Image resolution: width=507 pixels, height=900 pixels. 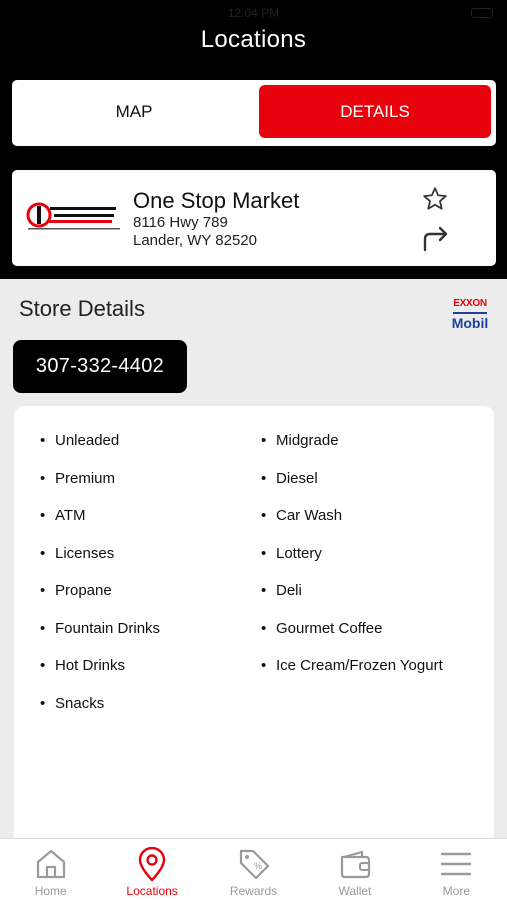 I want to click on bottom-tab-bar: Home Locations % Rewards Wallet More, so click(x=253, y=869).